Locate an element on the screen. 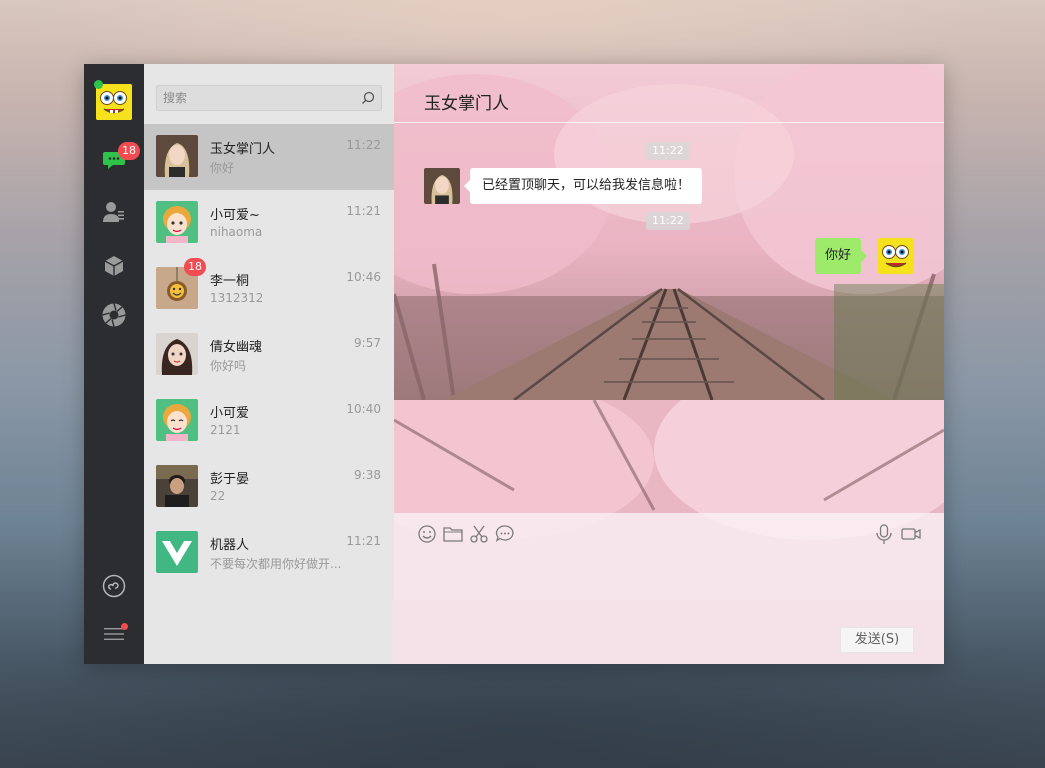 The image size is (1045, 768). chat-item-robot: 机器人 不要每次都用你好做开... 11:21 is located at coordinates (269, 553).